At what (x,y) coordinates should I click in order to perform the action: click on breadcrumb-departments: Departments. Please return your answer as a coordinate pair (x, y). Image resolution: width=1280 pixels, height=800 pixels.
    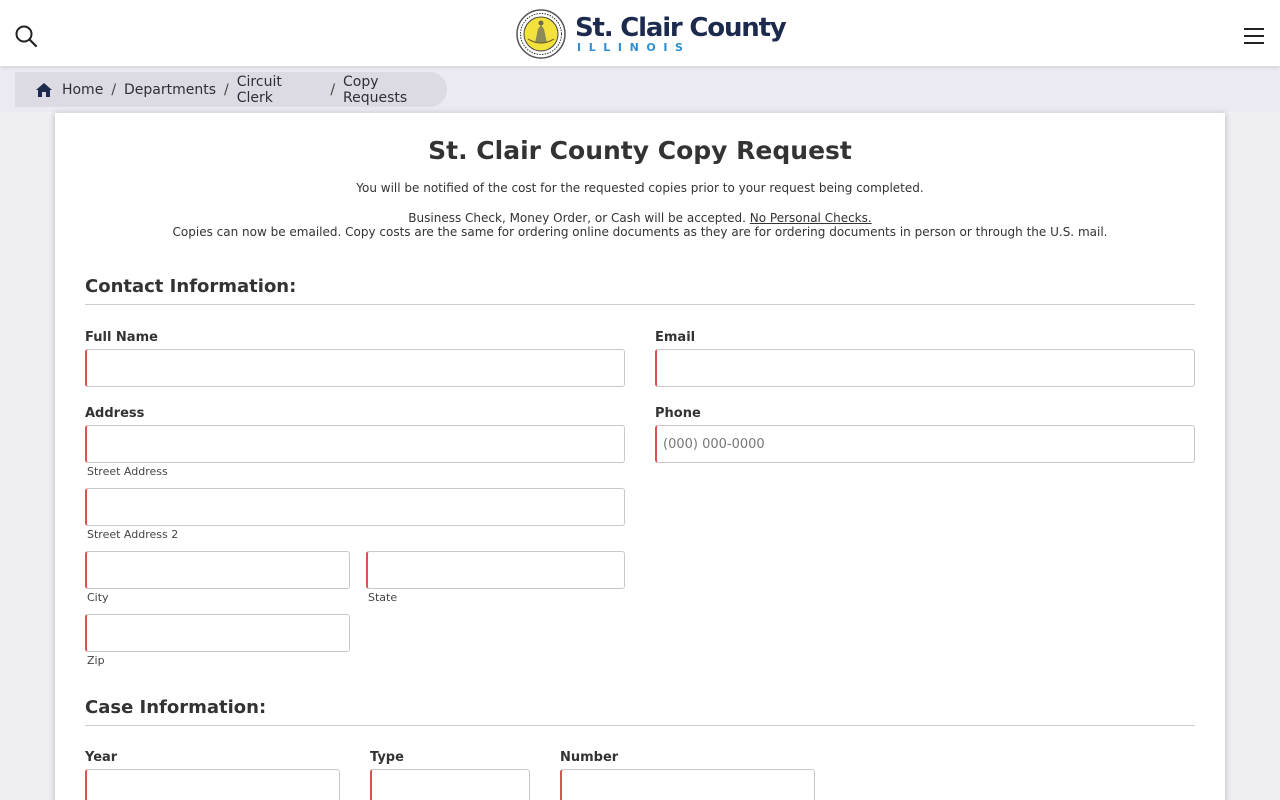
    Looking at the image, I should click on (170, 90).